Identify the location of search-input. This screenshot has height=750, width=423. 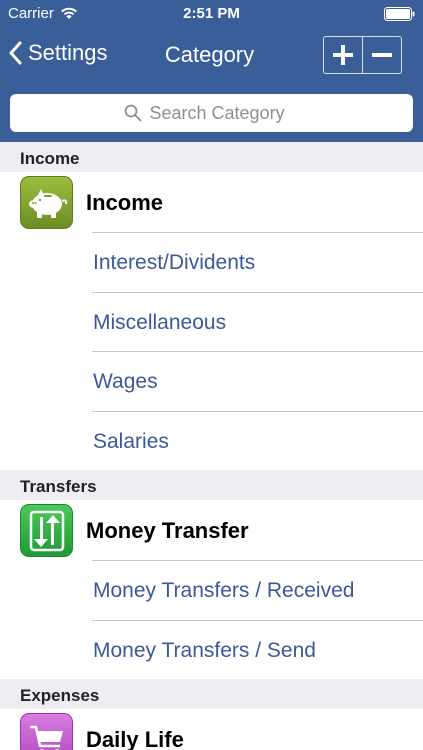
(224, 113).